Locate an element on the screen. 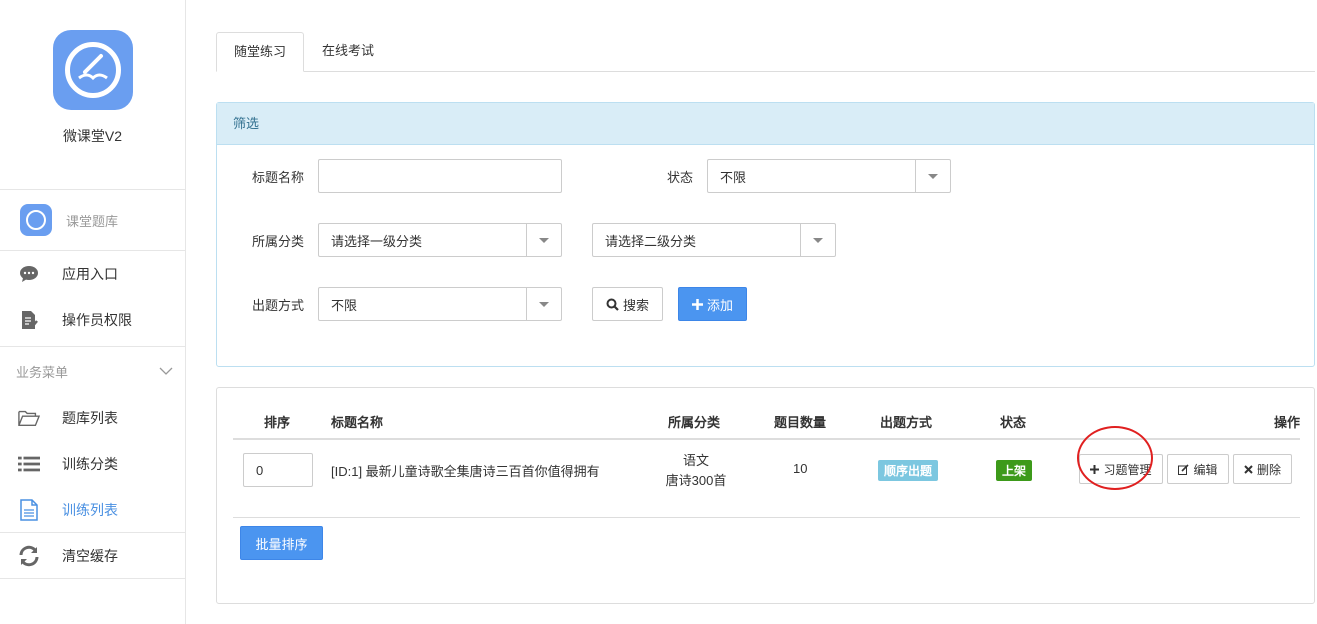 The height and width of the screenshot is (624, 1317). brand-block: 微课堂V2 is located at coordinates (92, 110).